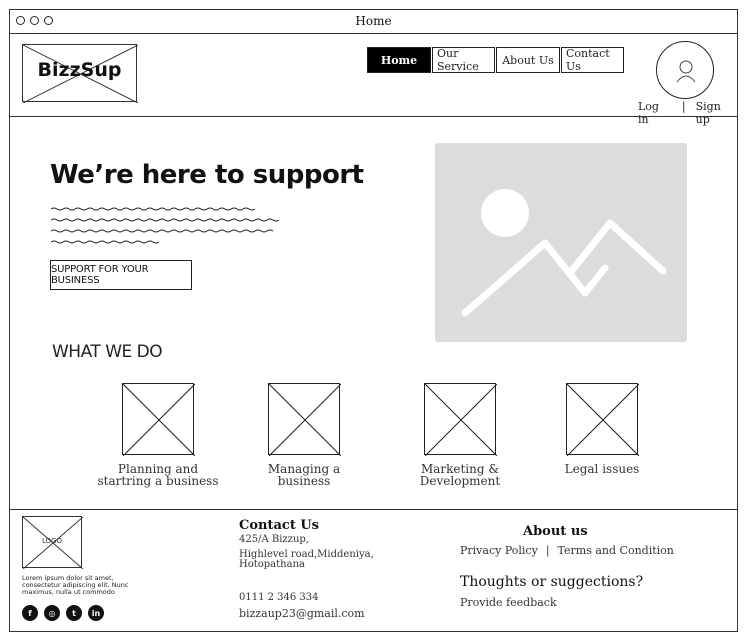 The image size is (748, 639). Describe the element at coordinates (52, 613) in the screenshot. I see `instagram-icon: ◎` at that location.